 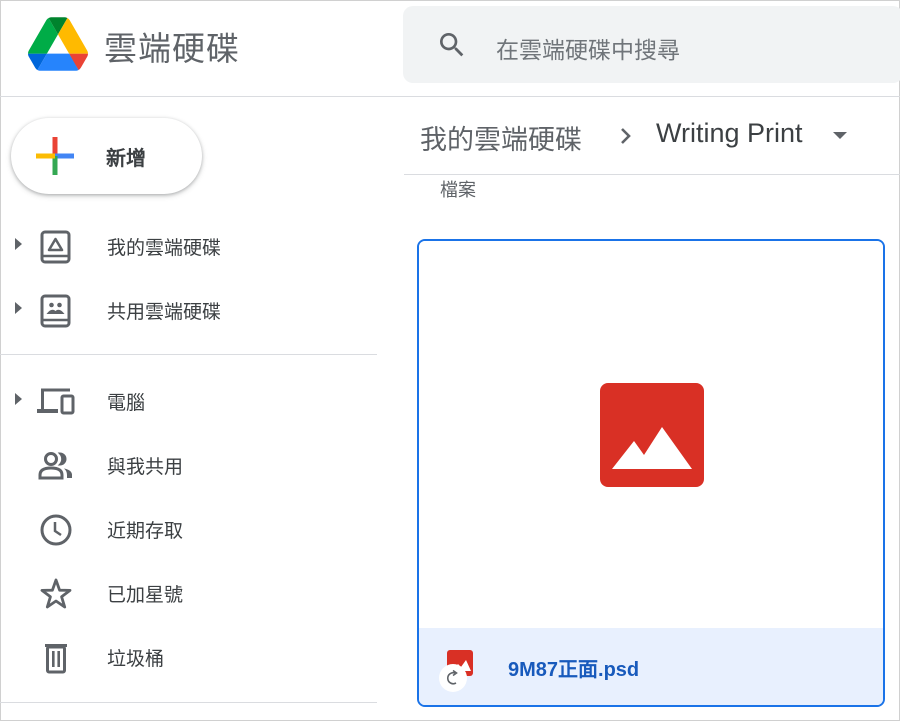 What do you see at coordinates (164, 312) in the screenshot?
I see `sidebar-item-label: 共用雲端硬碟` at bounding box center [164, 312].